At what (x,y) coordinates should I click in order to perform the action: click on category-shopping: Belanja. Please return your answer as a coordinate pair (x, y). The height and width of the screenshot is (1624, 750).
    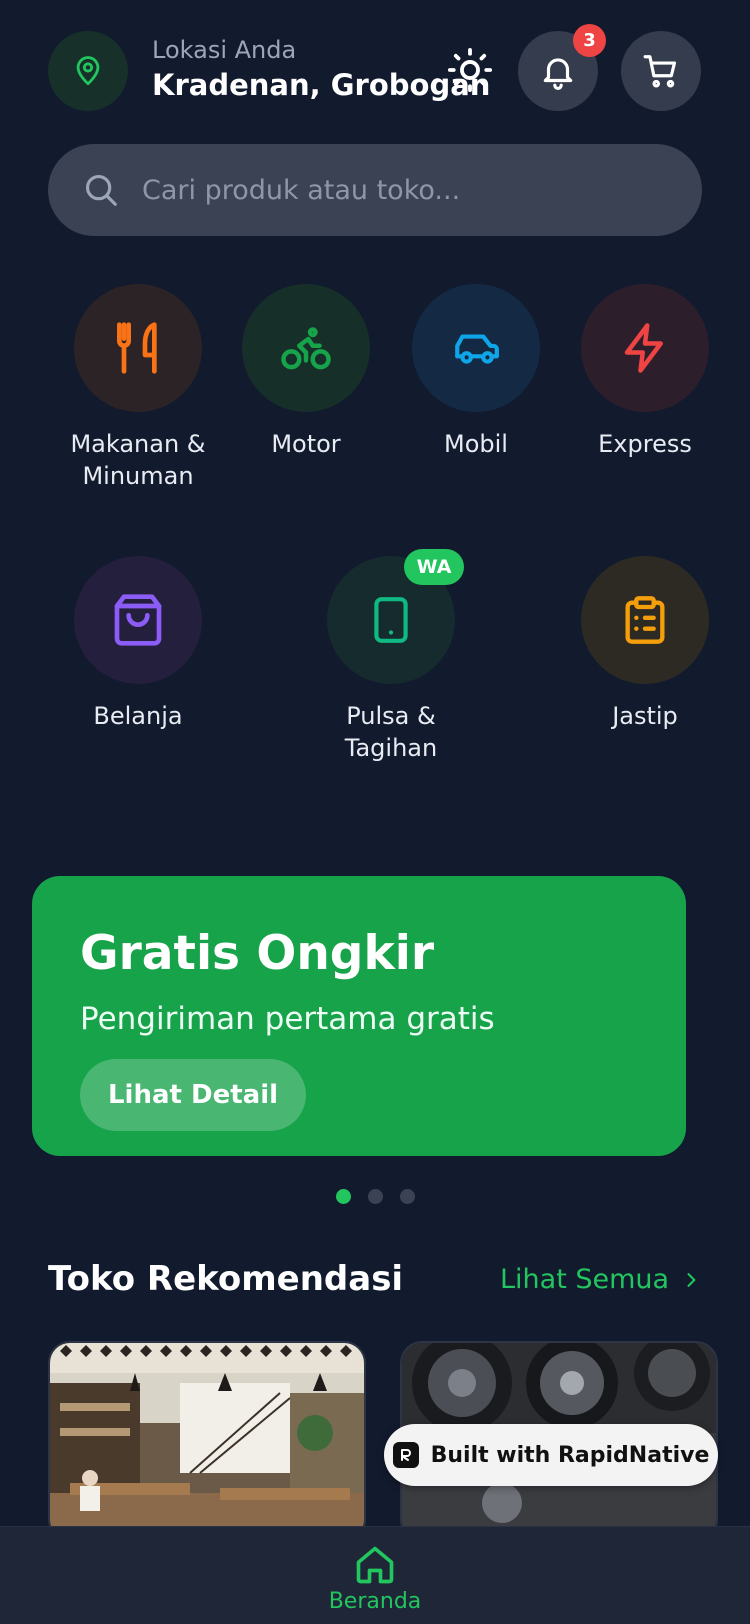
    Looking at the image, I should click on (138, 644).